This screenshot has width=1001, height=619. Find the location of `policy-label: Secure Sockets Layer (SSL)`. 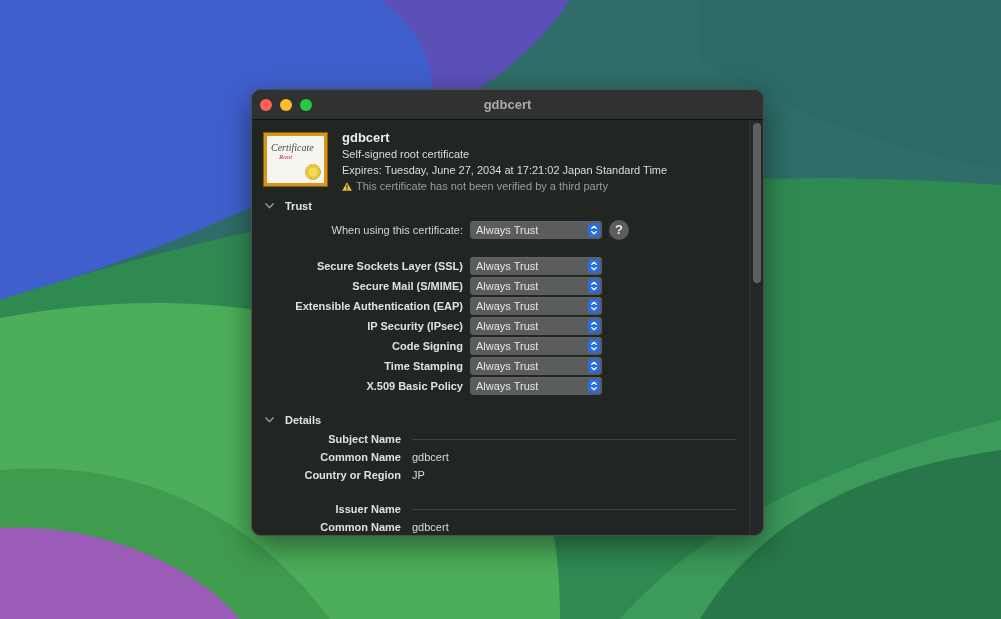

policy-label: Secure Sockets Layer (SSL) is located at coordinates (389, 266).